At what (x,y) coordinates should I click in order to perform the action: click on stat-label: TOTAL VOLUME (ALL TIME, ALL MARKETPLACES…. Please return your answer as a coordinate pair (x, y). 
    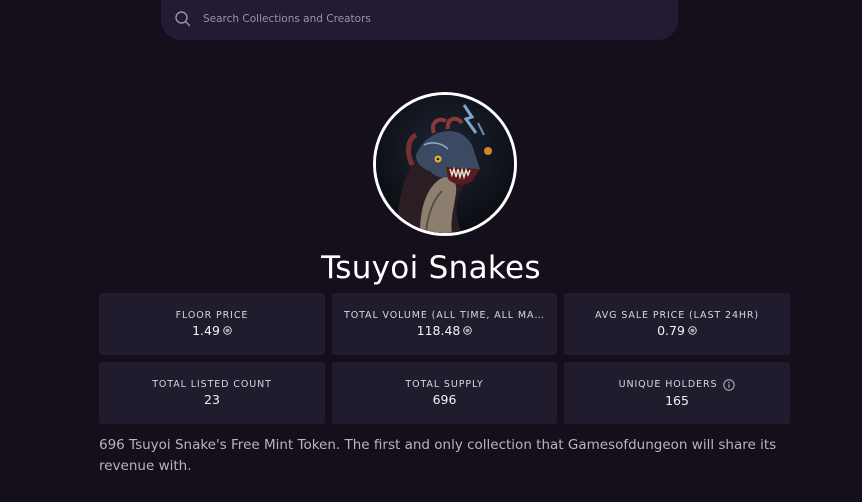
    Looking at the image, I should click on (444, 315).